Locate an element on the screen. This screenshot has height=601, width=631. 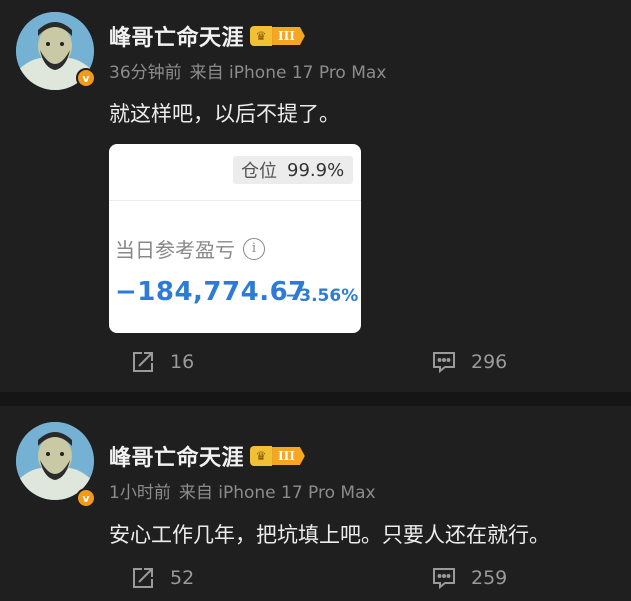
pnl-label: 当日参考盈亏 is located at coordinates (175, 250).